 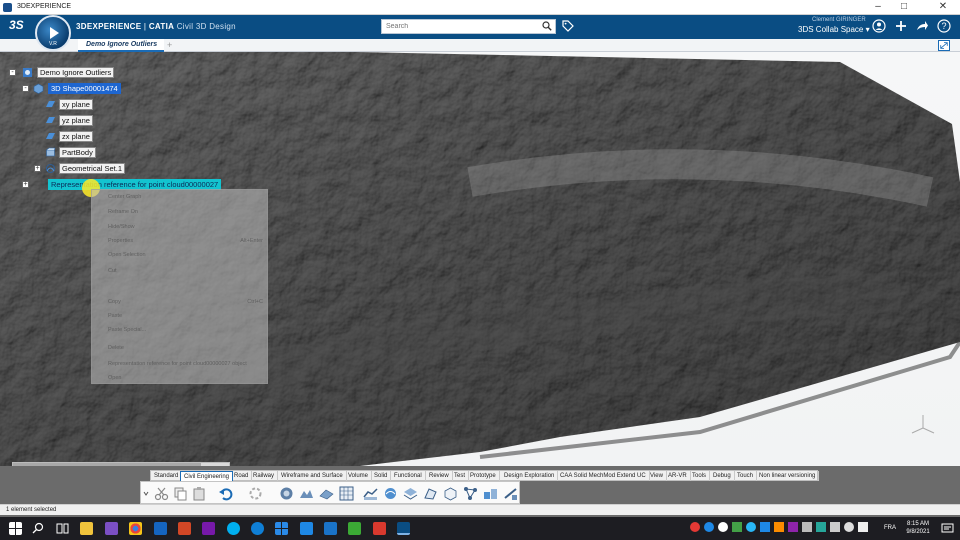 I want to click on ab-tab-review: Review, so click(x=439, y=476).